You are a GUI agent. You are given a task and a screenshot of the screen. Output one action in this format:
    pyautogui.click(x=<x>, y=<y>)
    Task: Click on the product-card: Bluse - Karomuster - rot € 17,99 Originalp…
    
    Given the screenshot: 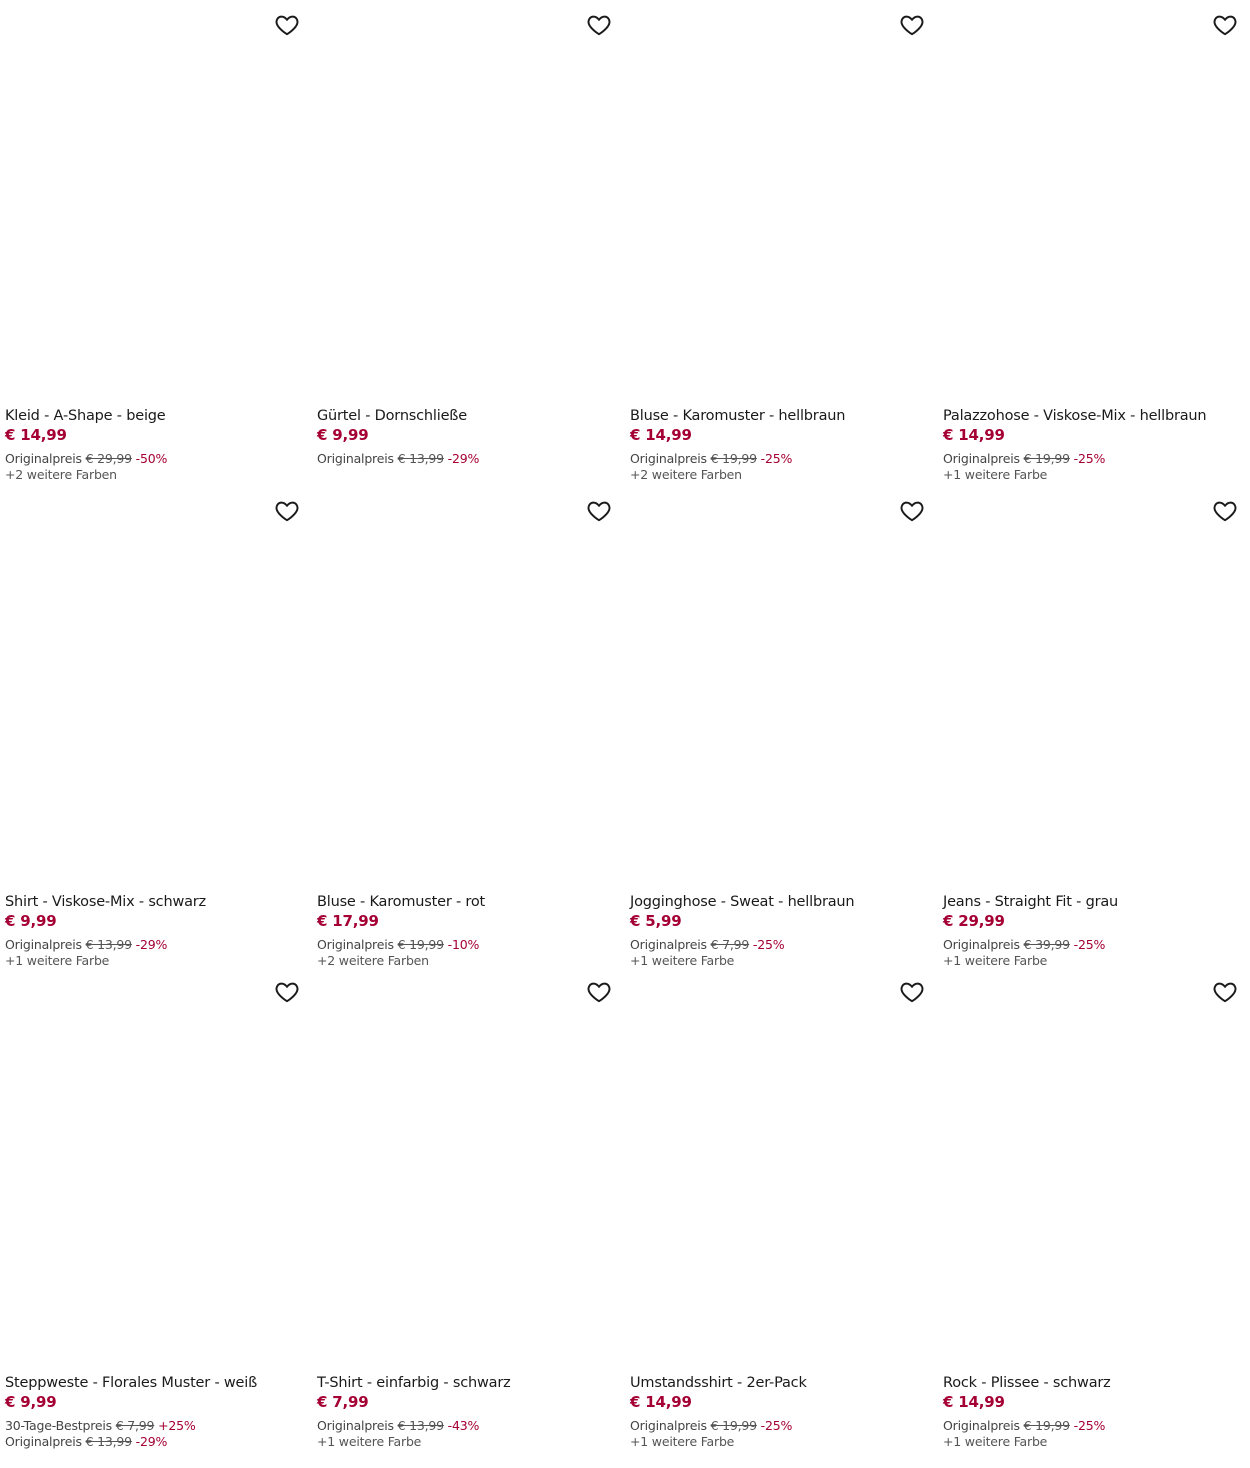 What is the action you would take?
    pyautogui.click(x=462, y=727)
    